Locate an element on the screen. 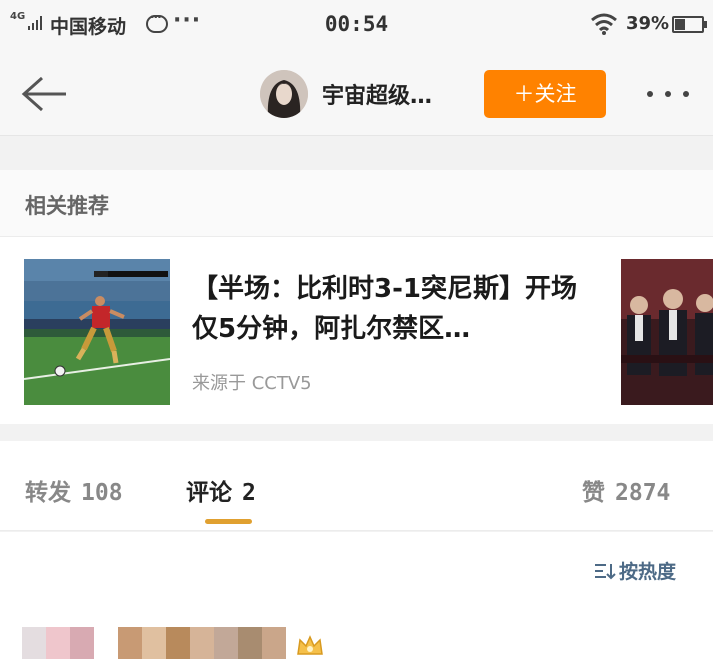 This screenshot has height=659, width=713. wifi-icon is located at coordinates (604, 24).